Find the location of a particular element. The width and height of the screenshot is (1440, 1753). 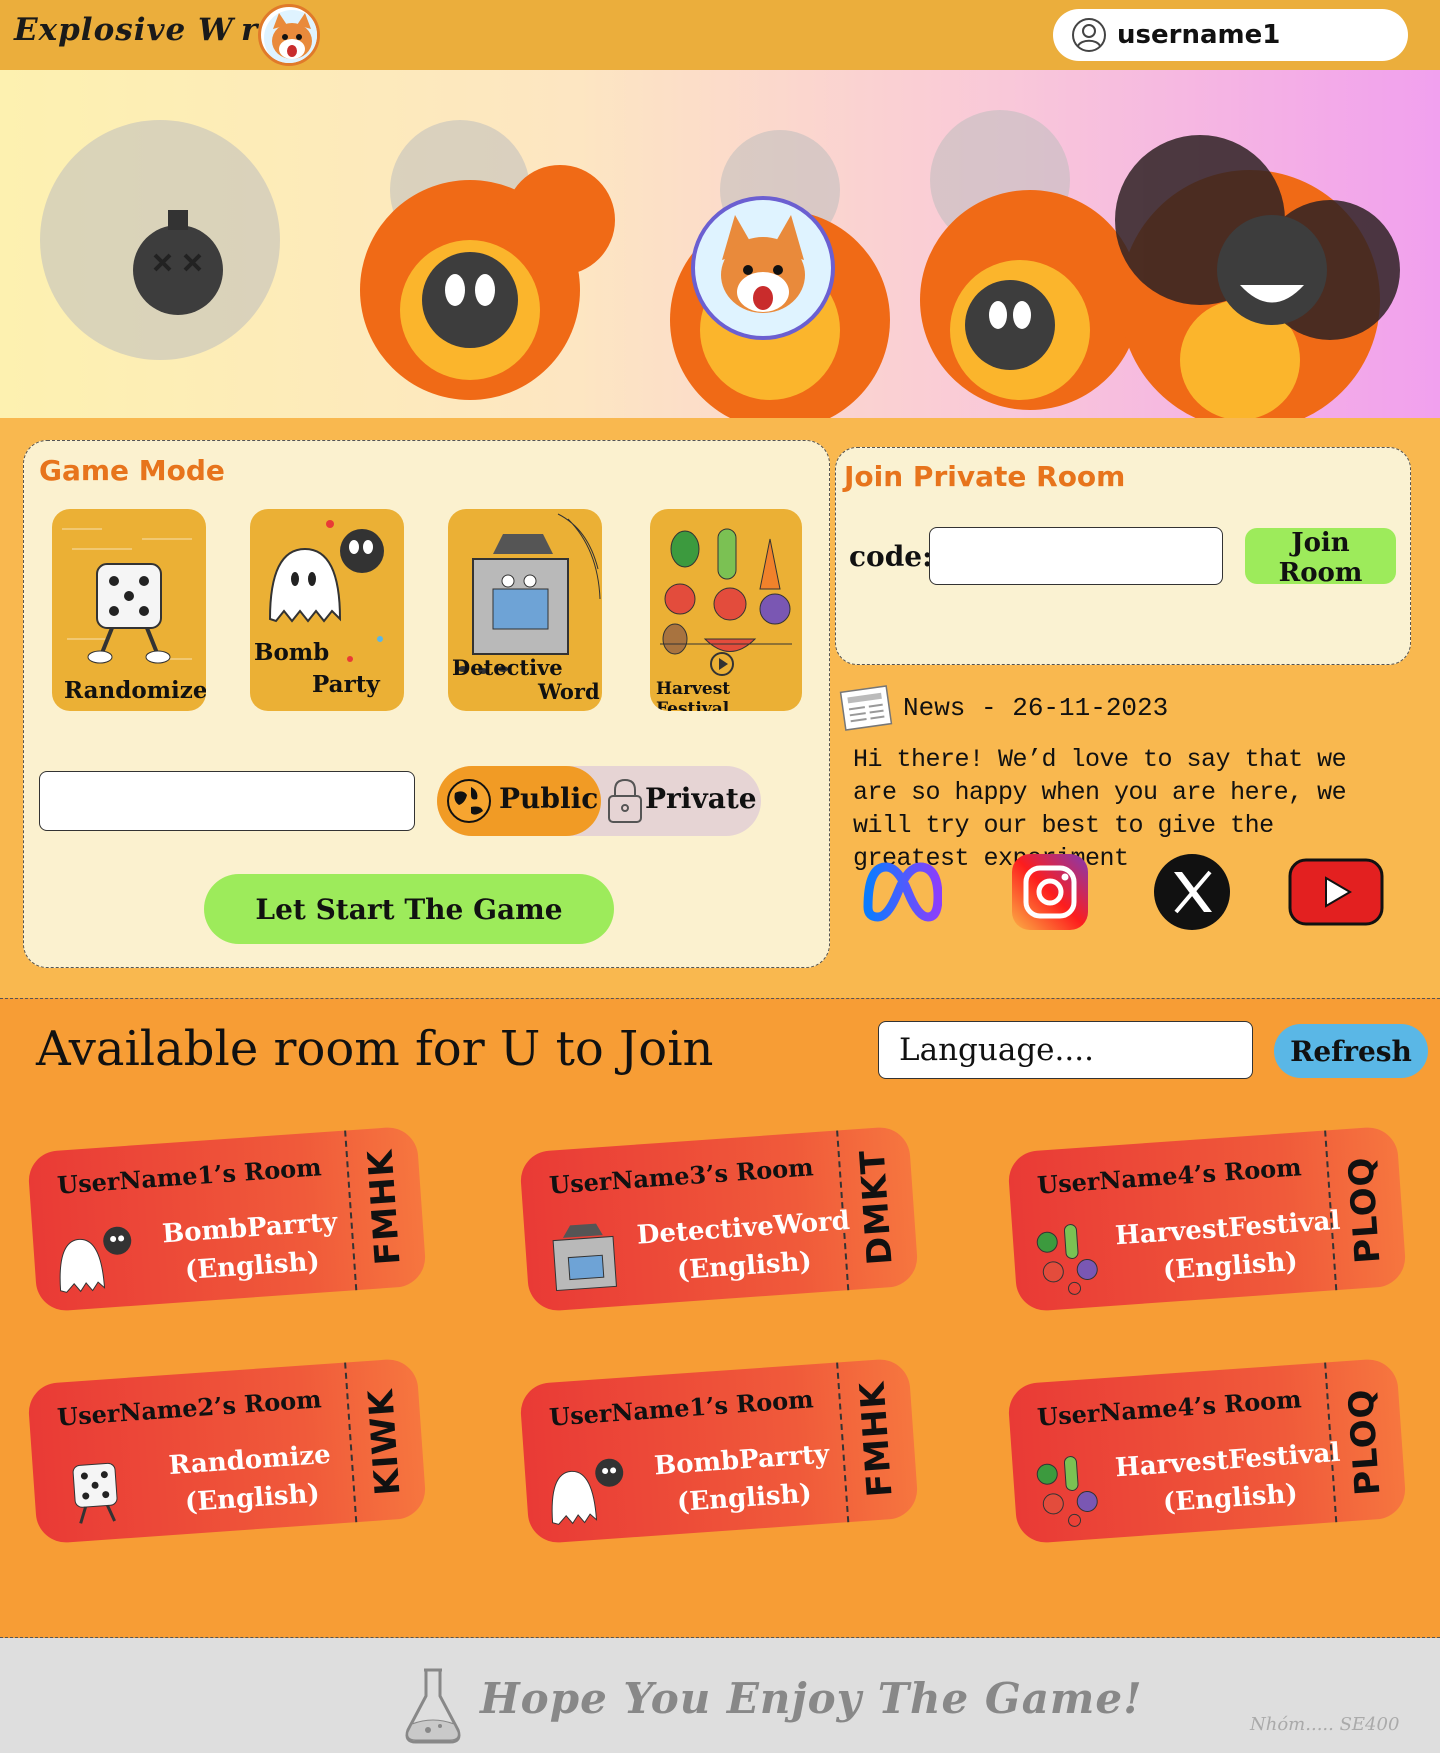

lock-icon is located at coordinates (625, 800).